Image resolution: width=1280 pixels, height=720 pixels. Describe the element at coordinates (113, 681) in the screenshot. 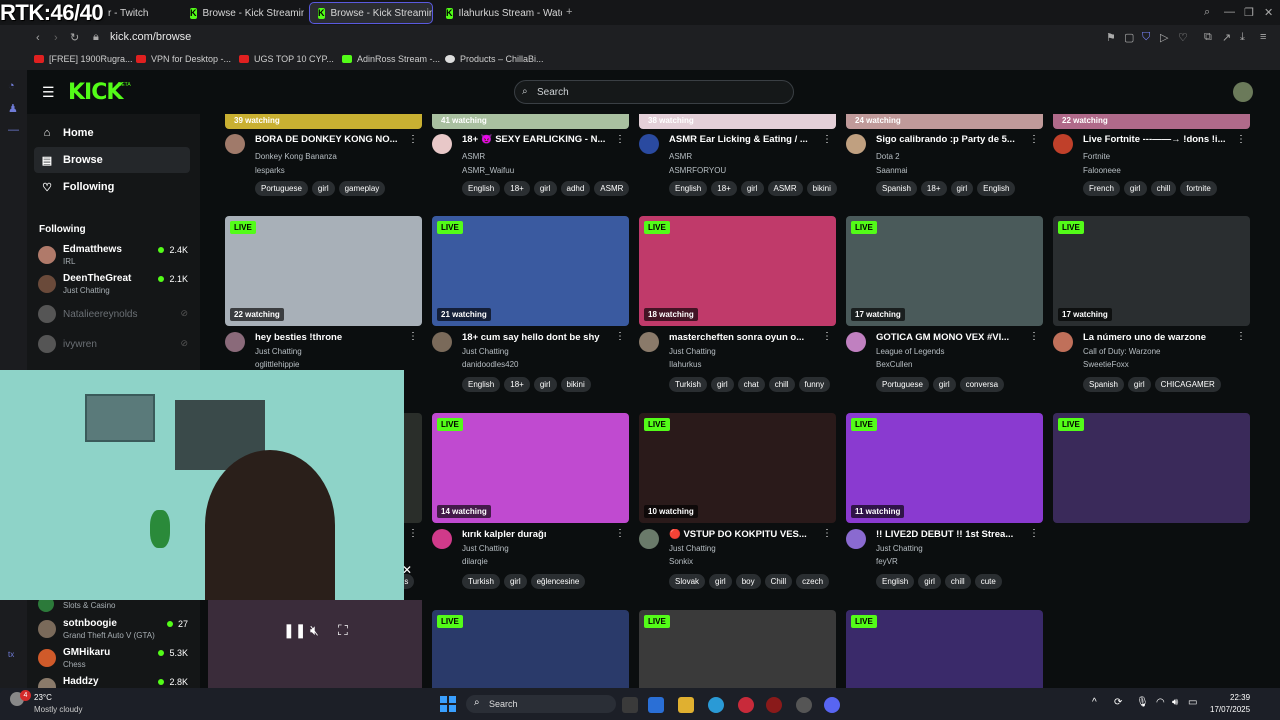

I see `following-item: Haddzy 2.8K` at that location.